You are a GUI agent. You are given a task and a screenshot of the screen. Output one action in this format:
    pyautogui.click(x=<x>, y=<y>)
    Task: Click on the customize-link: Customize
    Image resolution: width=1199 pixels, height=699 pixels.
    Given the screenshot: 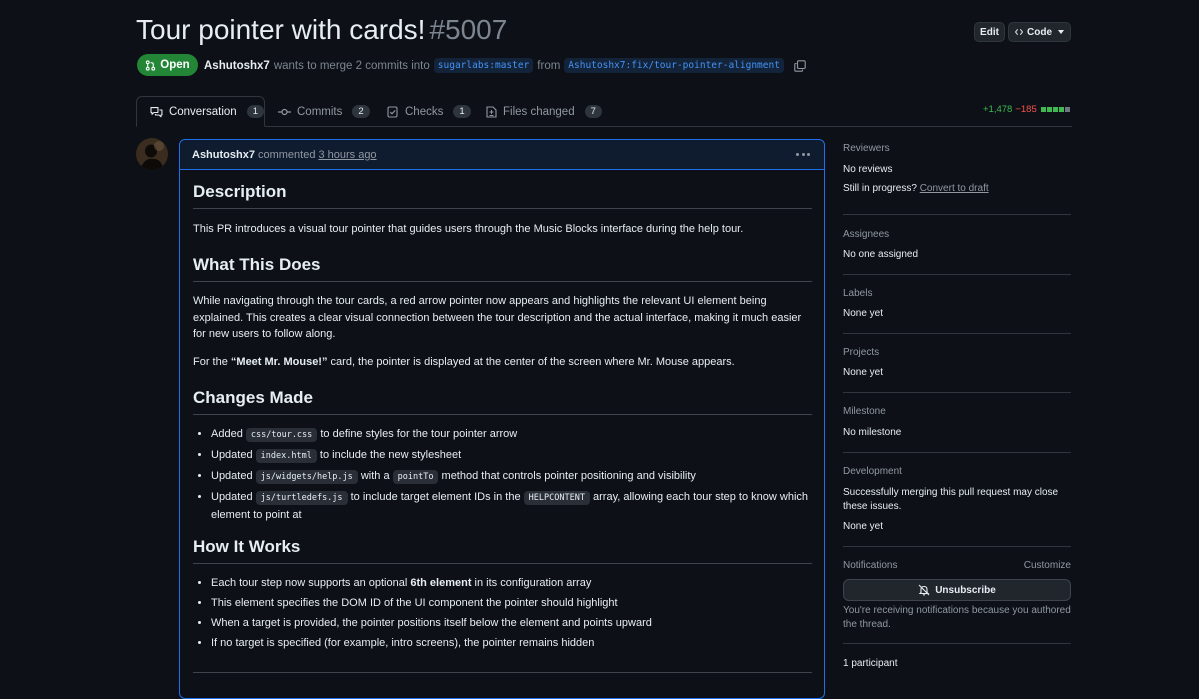 What is the action you would take?
    pyautogui.click(x=1047, y=565)
    